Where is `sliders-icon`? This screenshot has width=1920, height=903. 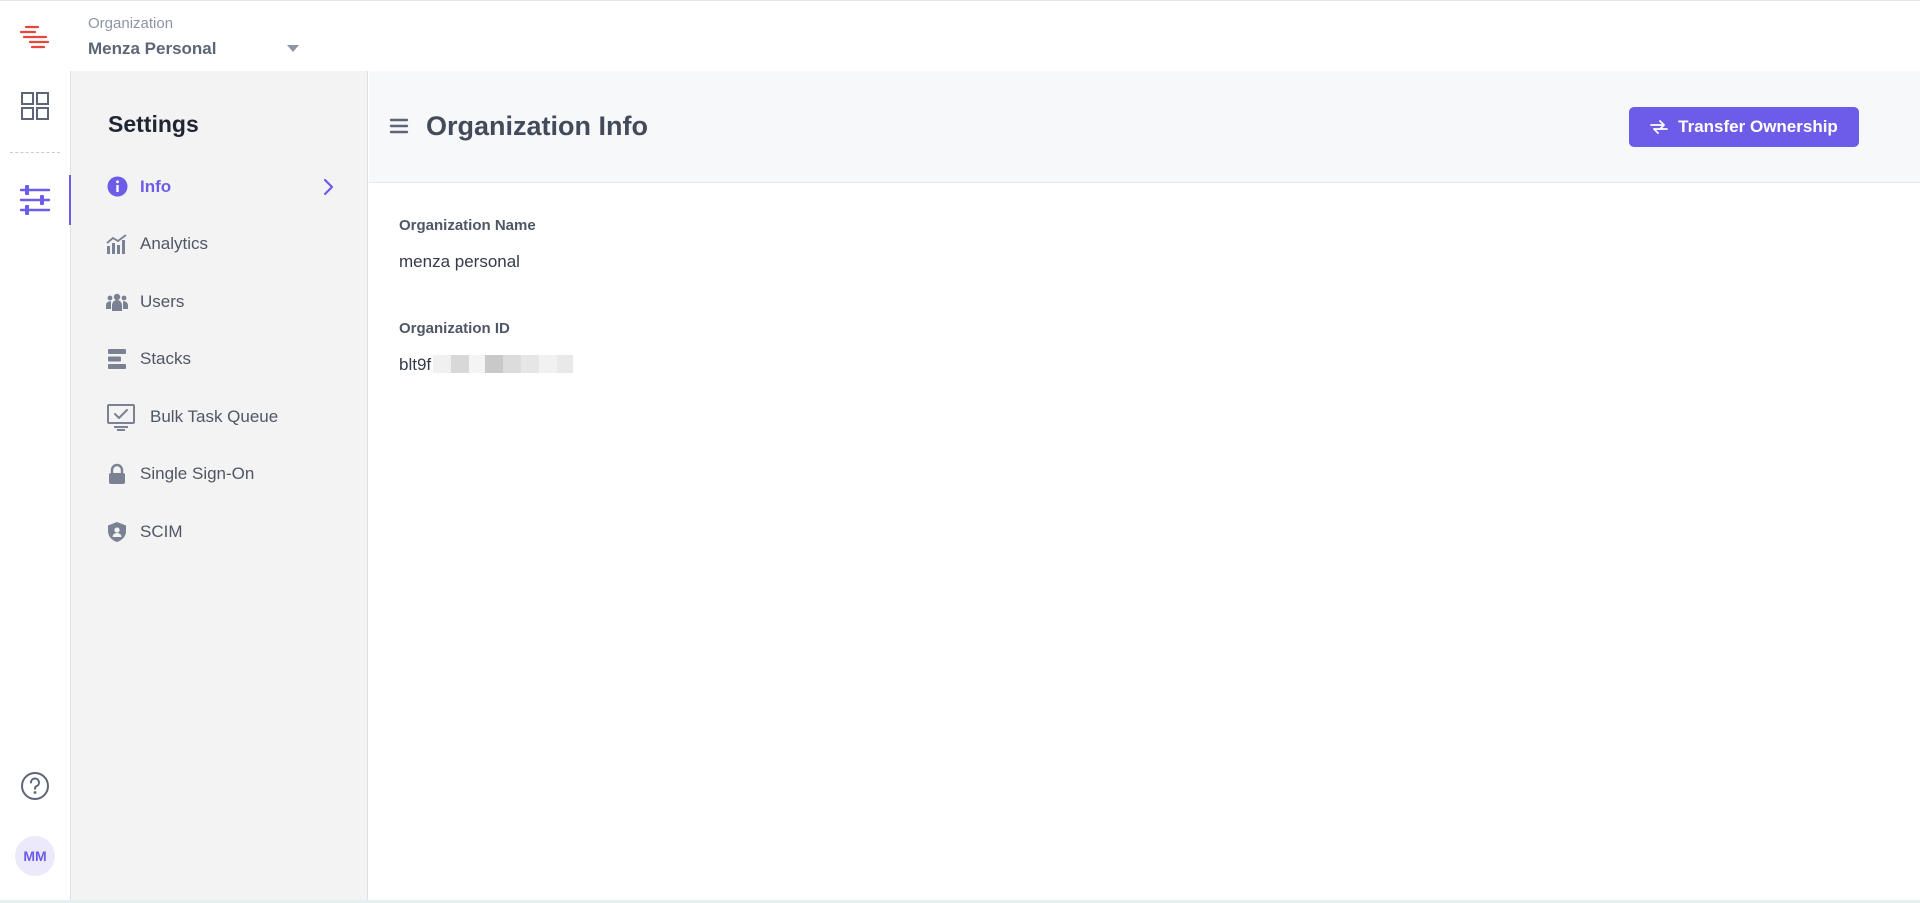
sliders-icon is located at coordinates (35, 200).